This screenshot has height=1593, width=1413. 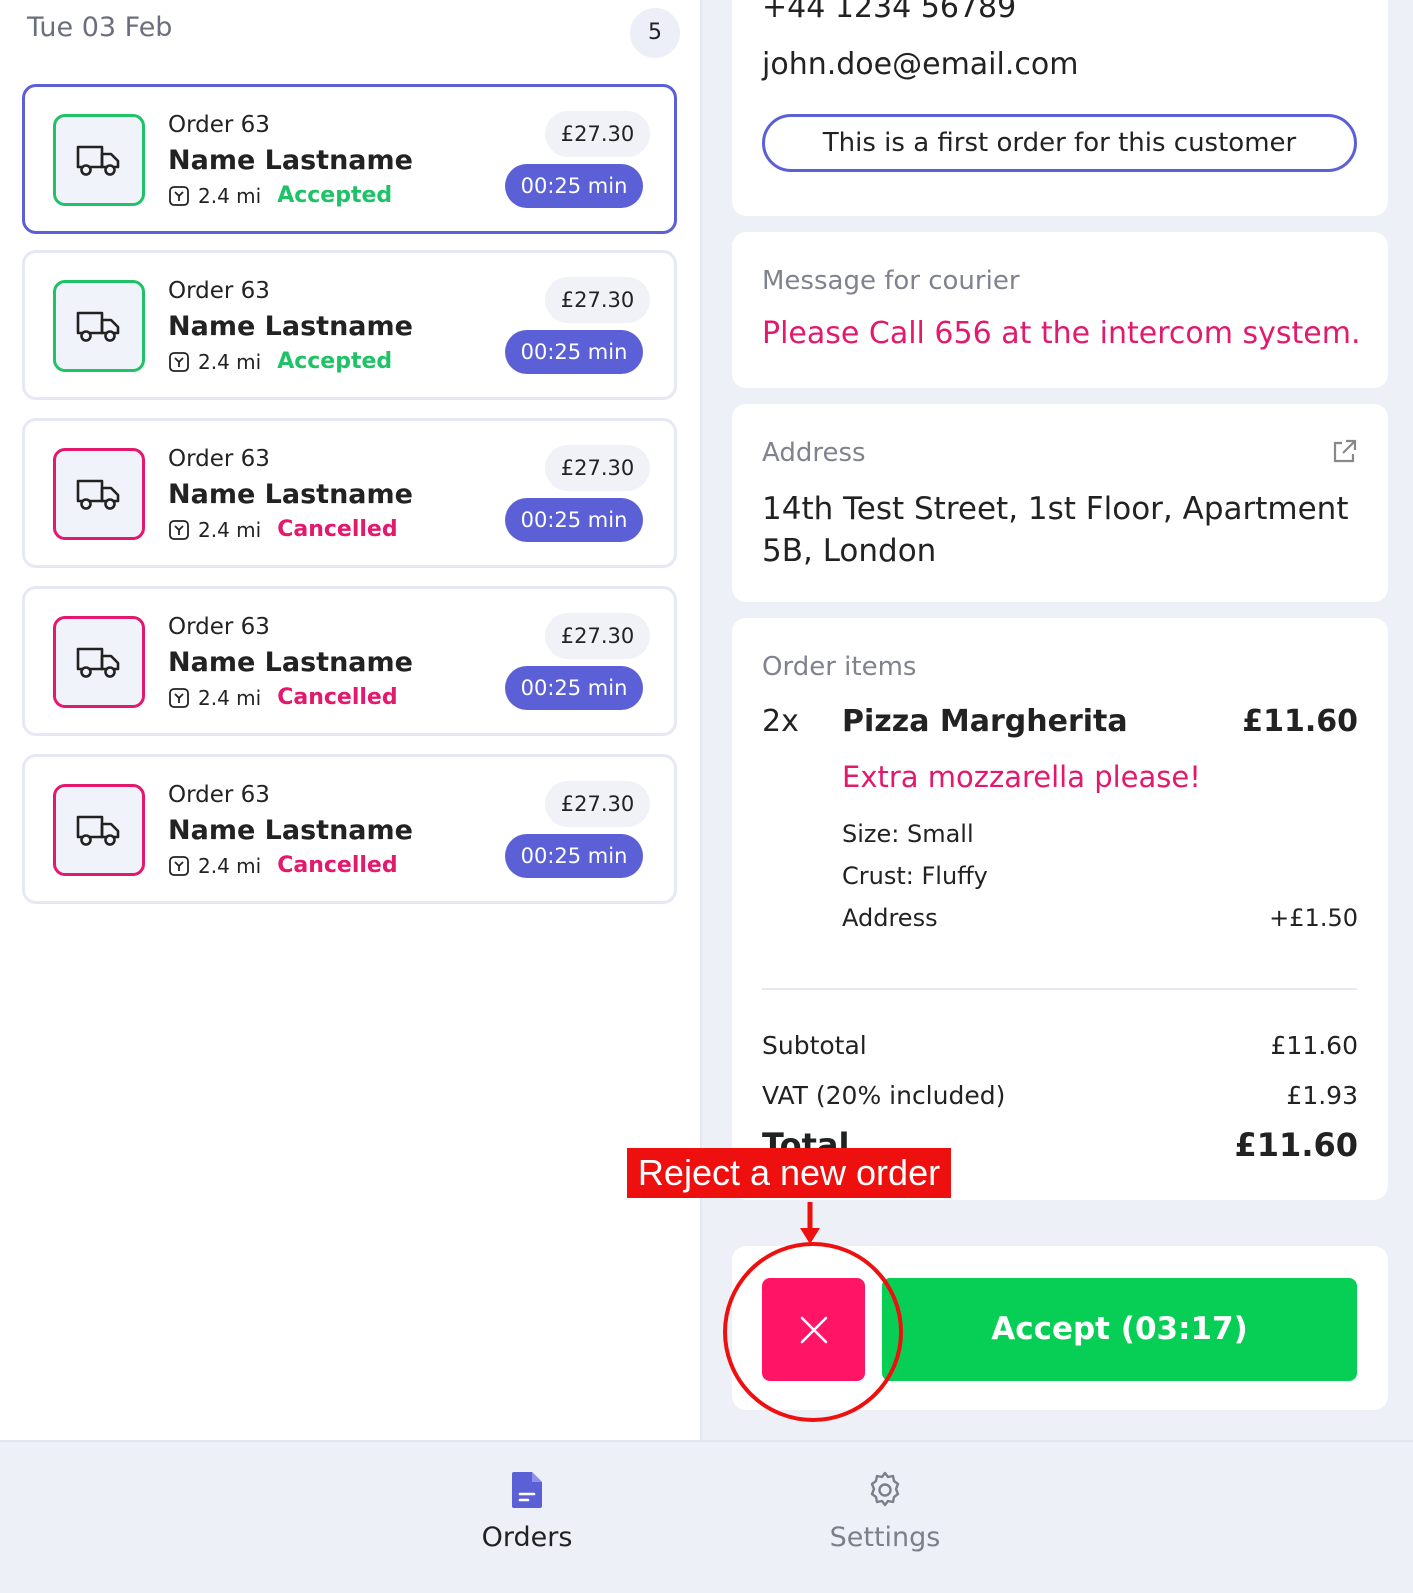 I want to click on courier-message: Please Call 656 at the intercom system., so click(x=1061, y=333).